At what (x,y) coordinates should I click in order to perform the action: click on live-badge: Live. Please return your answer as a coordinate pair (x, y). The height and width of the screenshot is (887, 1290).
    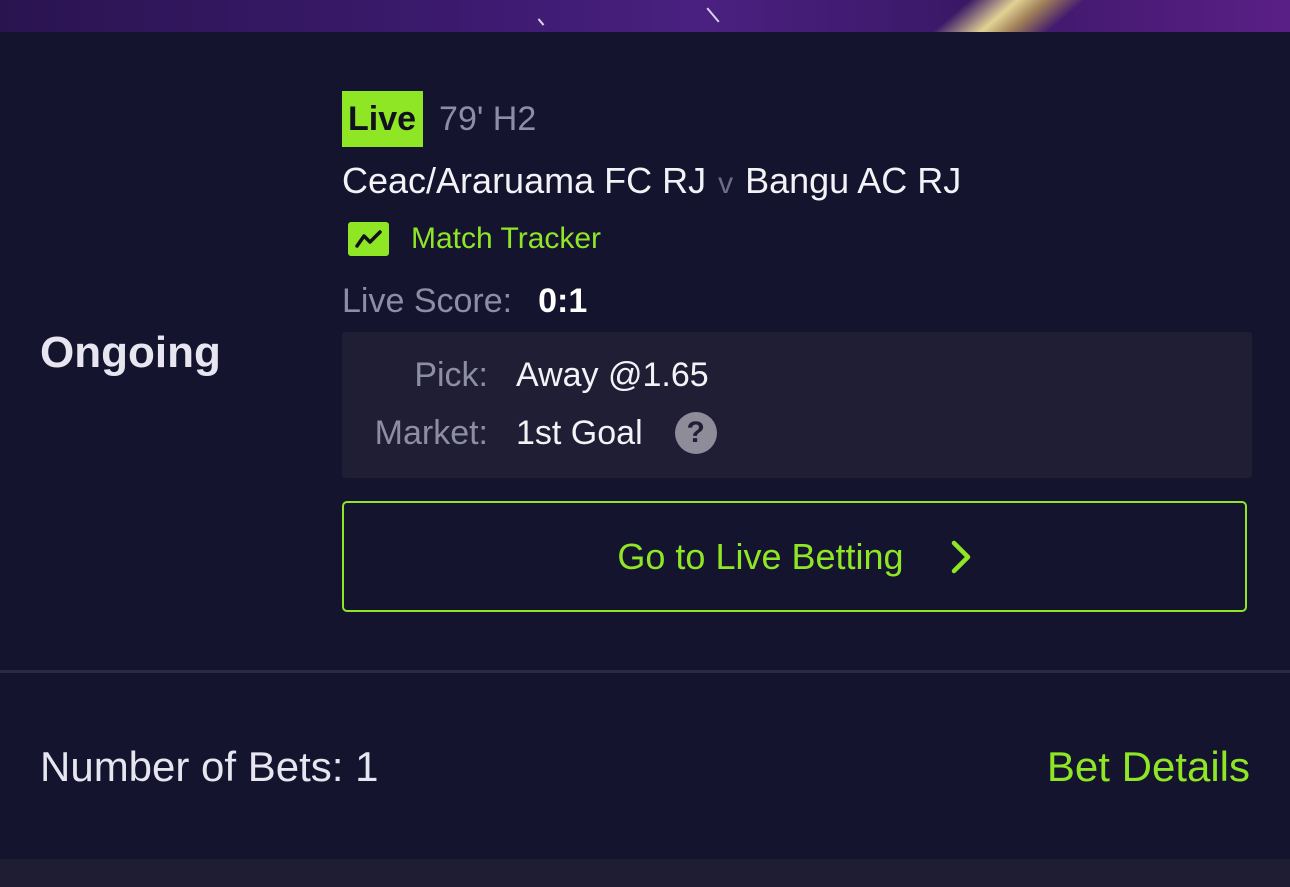
    Looking at the image, I should click on (383, 119).